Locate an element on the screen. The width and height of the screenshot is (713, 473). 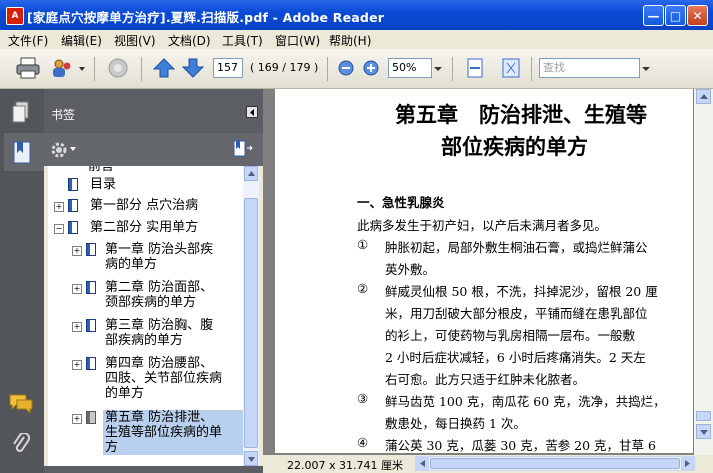
bookmark-item-preface: 前言 is located at coordinates (101, 170).